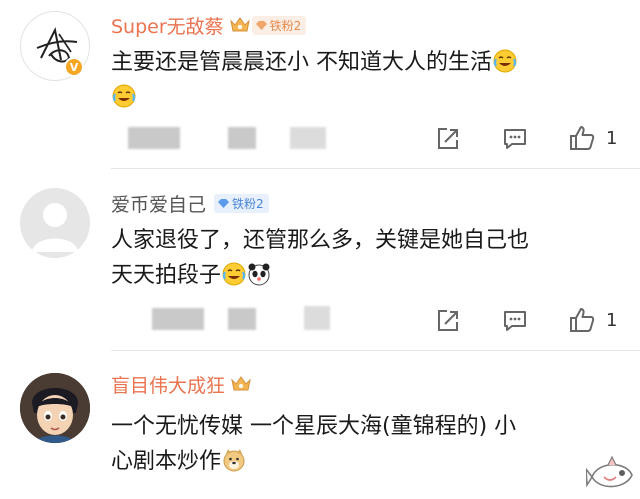 This screenshot has height=499, width=640. I want to click on comment-text: 一个无忧传媒 一个星辰大海(童锦程的) 小 心剧本炒作, so click(366, 444).